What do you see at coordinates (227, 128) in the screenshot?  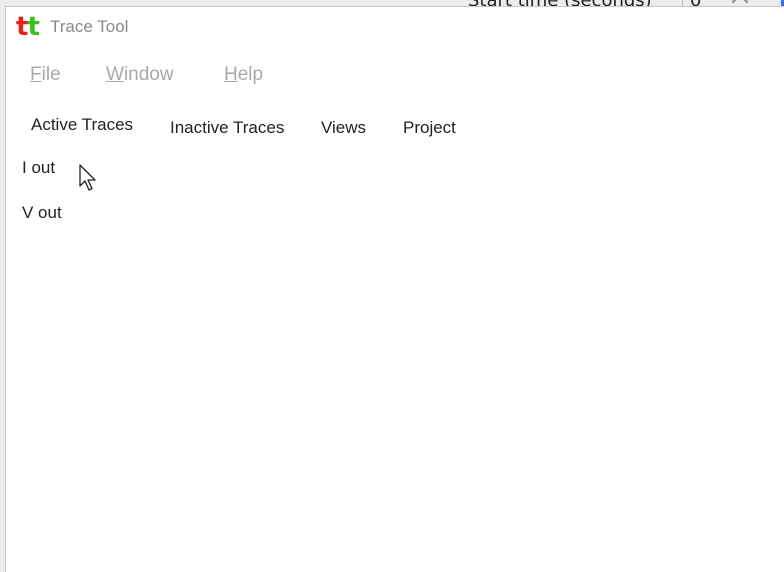 I see `tab-inactive-traces: Inactive Traces` at bounding box center [227, 128].